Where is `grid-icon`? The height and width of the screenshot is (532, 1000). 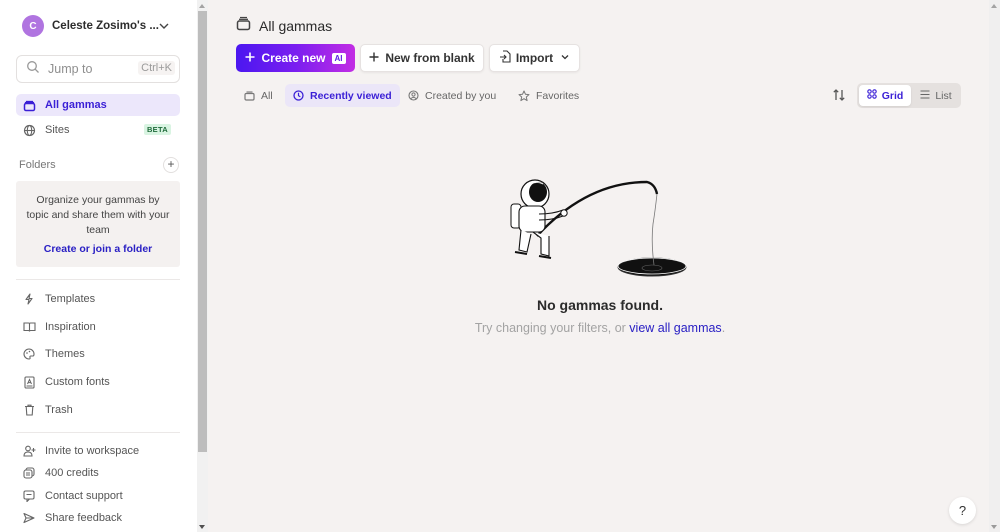
grid-icon is located at coordinates (871, 95).